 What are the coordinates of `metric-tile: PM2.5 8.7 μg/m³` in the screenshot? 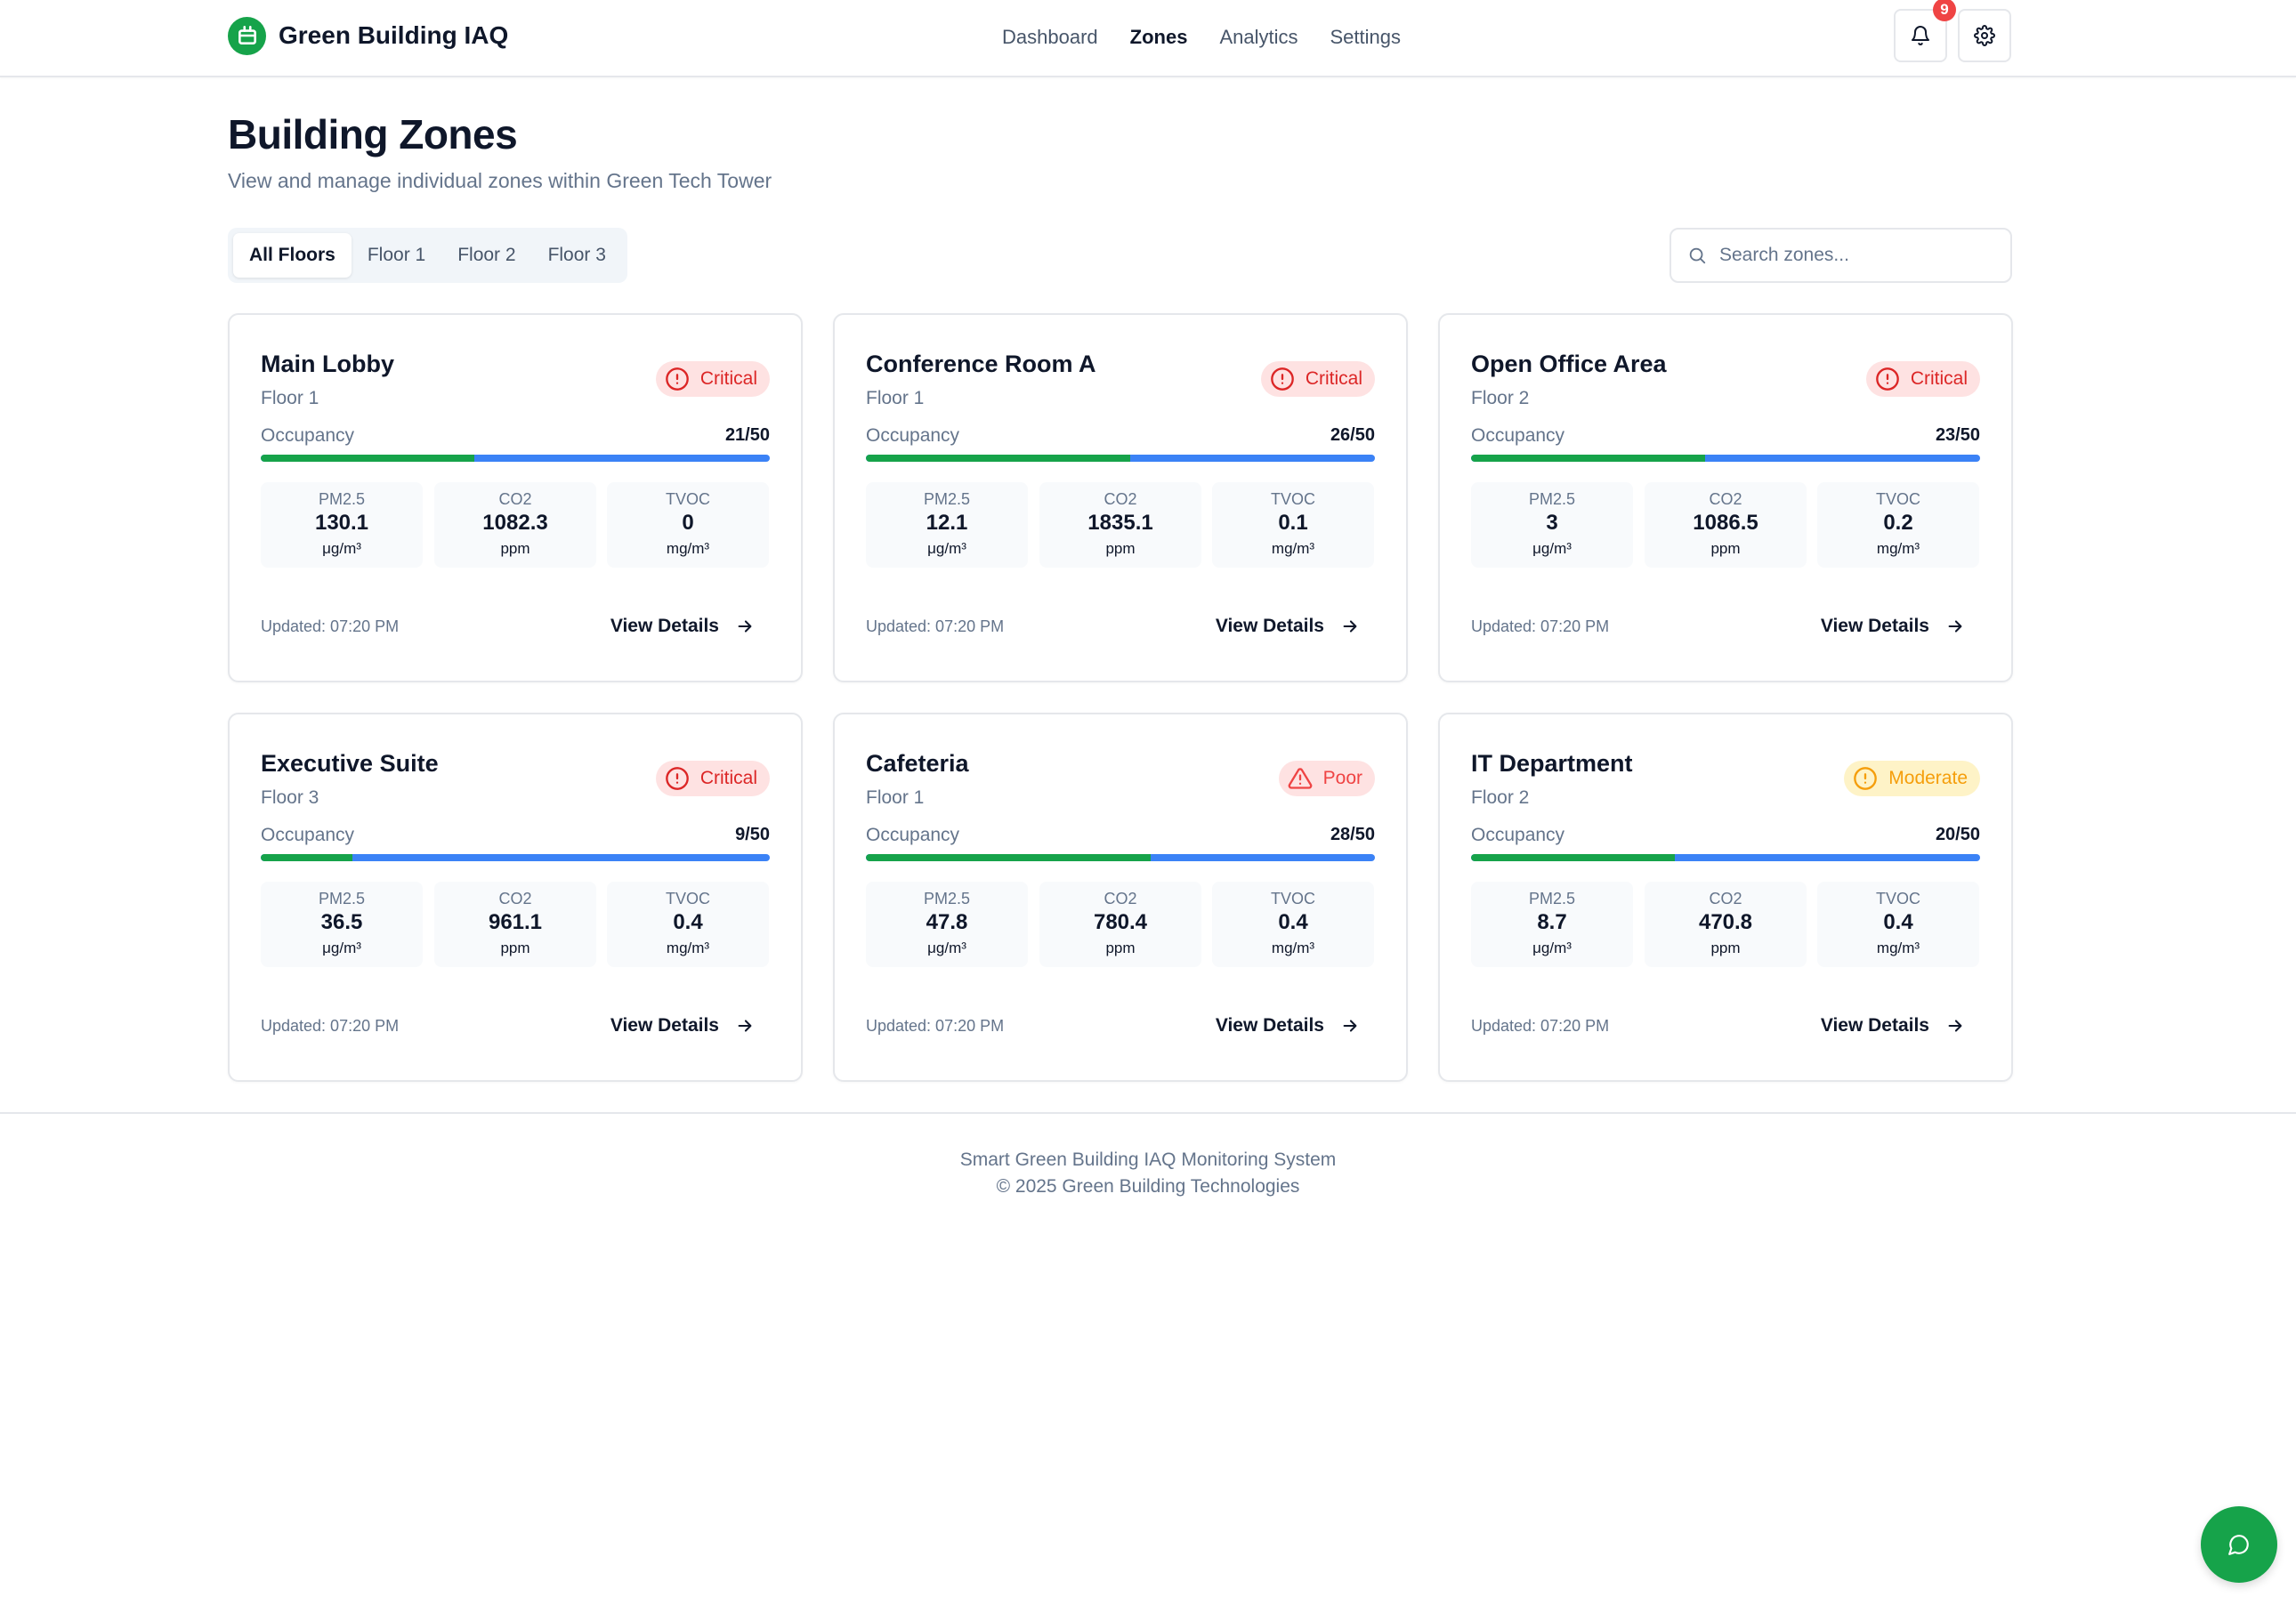 It's located at (1552, 925).